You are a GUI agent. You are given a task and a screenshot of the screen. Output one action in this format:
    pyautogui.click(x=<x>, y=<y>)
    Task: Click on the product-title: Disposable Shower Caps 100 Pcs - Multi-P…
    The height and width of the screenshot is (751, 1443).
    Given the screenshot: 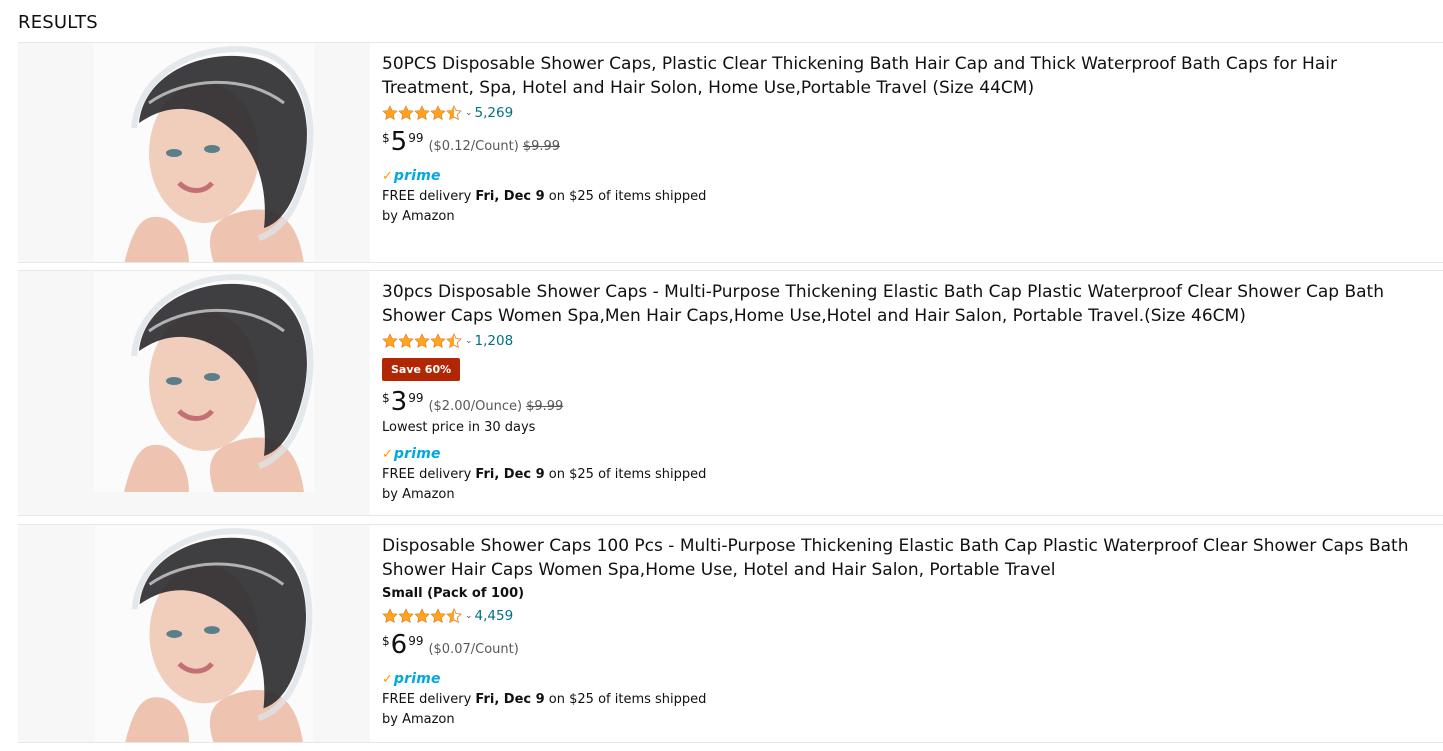 What is the action you would take?
    pyautogui.click(x=907, y=558)
    